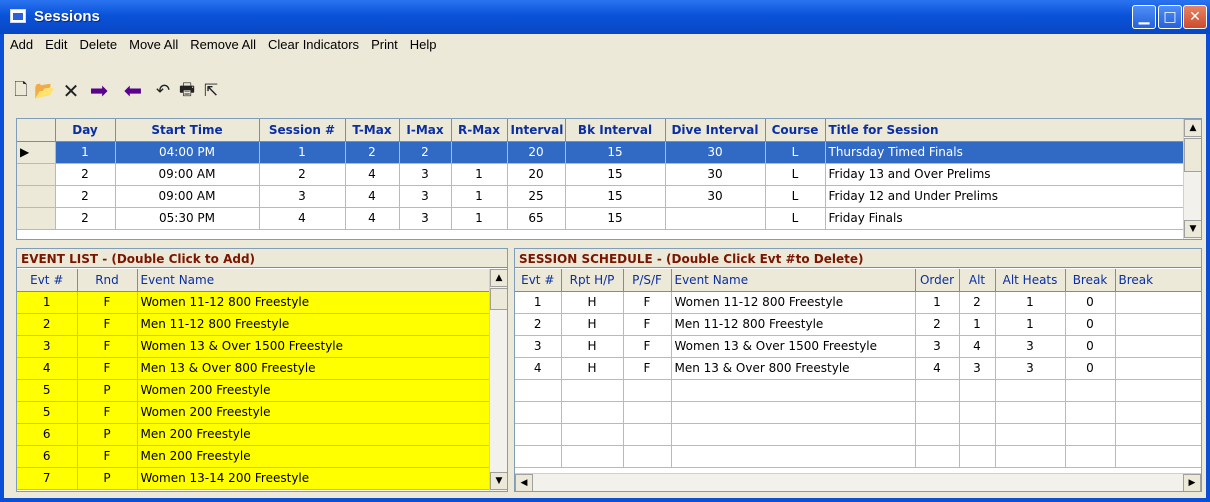 The width and height of the screenshot is (1210, 502). I want to click on cell-event-name: Men 200 Freestyle, so click(313, 434).